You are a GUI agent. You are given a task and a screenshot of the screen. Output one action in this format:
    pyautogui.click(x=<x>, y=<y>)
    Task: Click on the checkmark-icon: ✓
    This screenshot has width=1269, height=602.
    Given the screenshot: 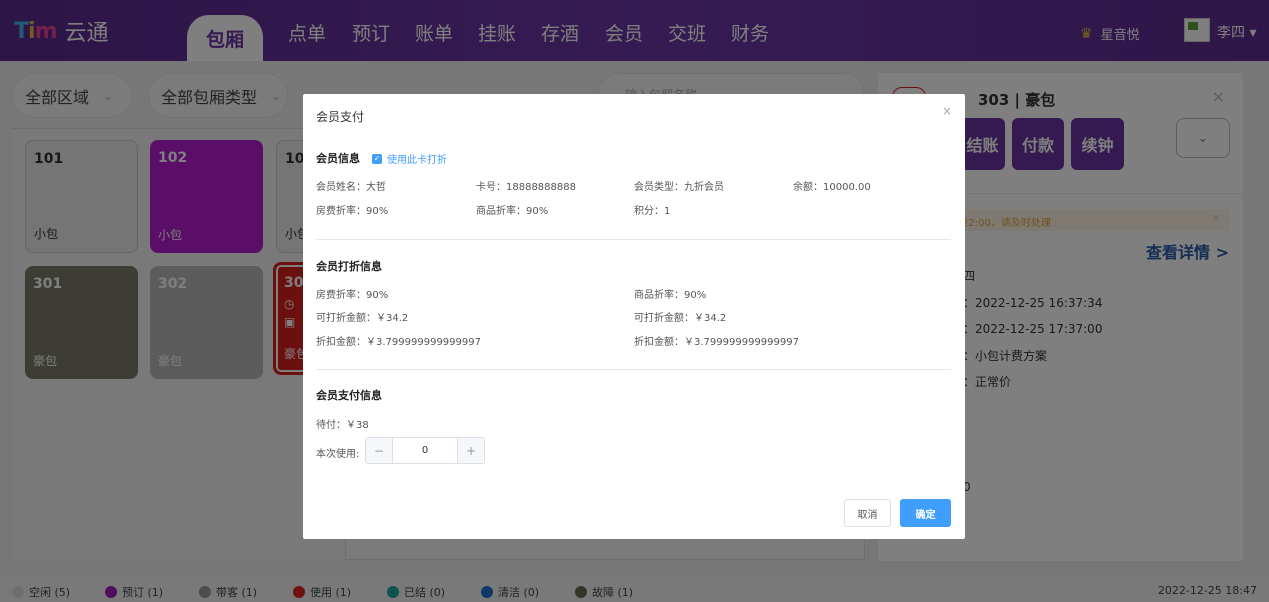 What is the action you would take?
    pyautogui.click(x=377, y=158)
    